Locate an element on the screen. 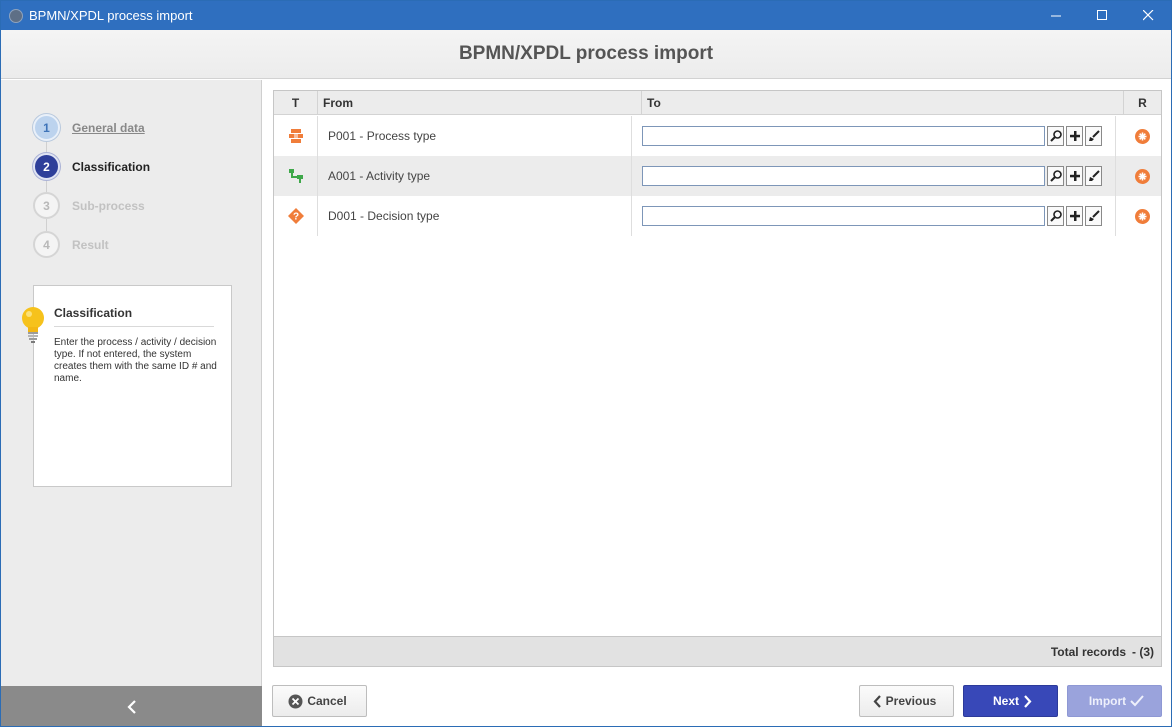 The image size is (1172, 727). column-header-to: To is located at coordinates (883, 103).